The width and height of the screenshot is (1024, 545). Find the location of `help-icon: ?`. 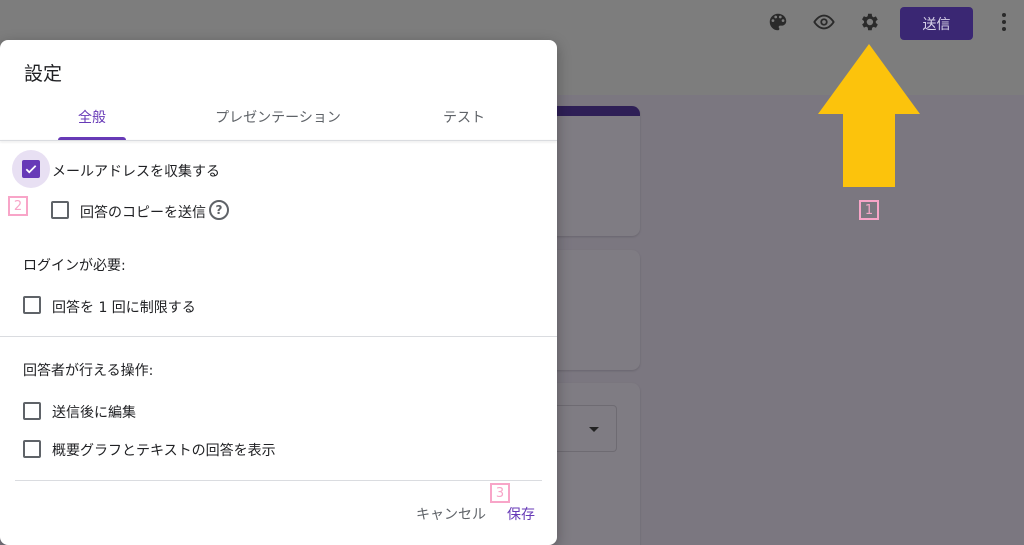

help-icon: ? is located at coordinates (219, 210).